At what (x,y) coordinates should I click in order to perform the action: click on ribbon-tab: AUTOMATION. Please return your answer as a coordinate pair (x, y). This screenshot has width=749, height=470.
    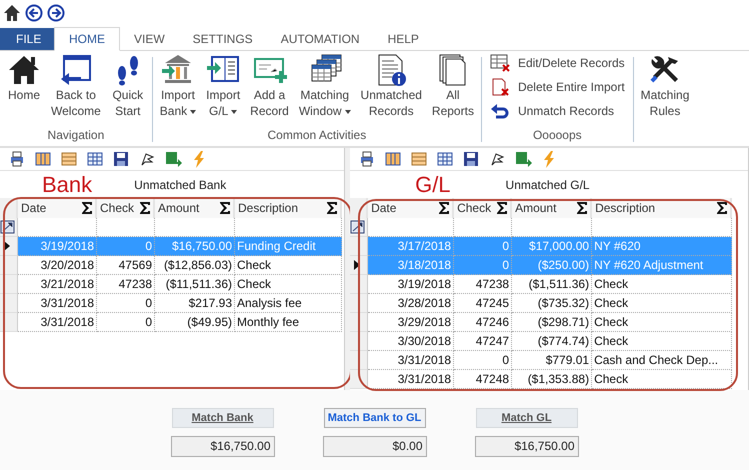
    Looking at the image, I should click on (320, 39).